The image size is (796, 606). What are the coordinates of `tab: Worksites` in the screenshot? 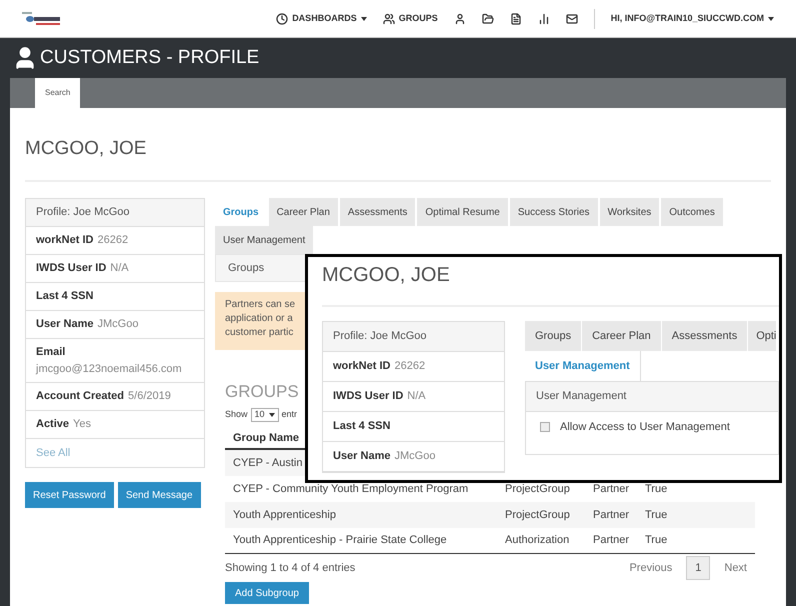 It's located at (630, 212).